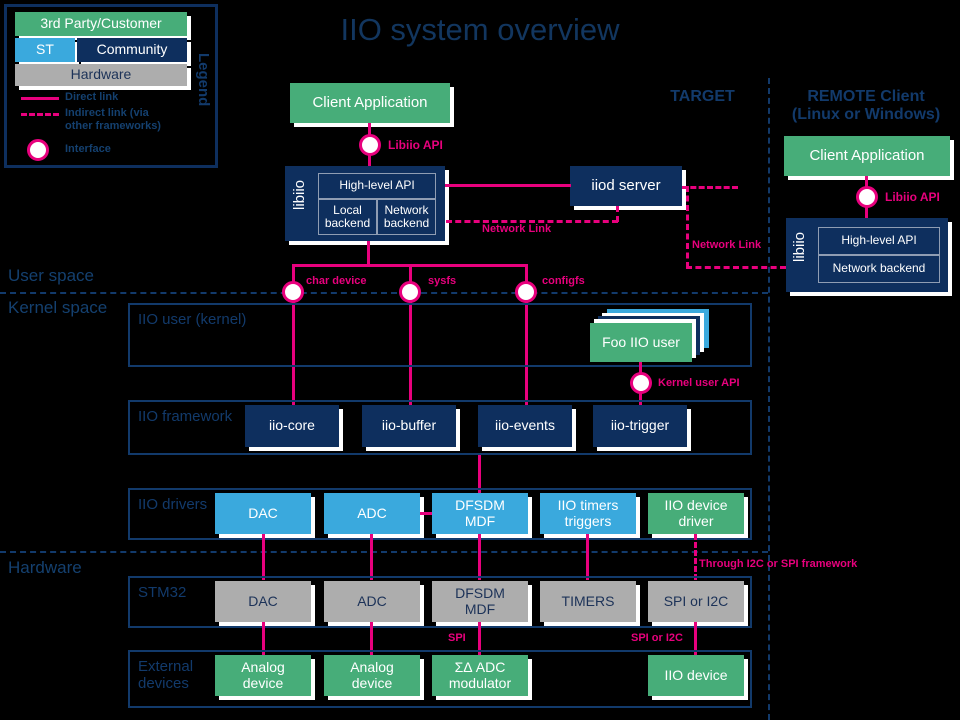  What do you see at coordinates (641, 342) in the screenshot?
I see `foo-iio-user-box: Foo IIO user` at bounding box center [641, 342].